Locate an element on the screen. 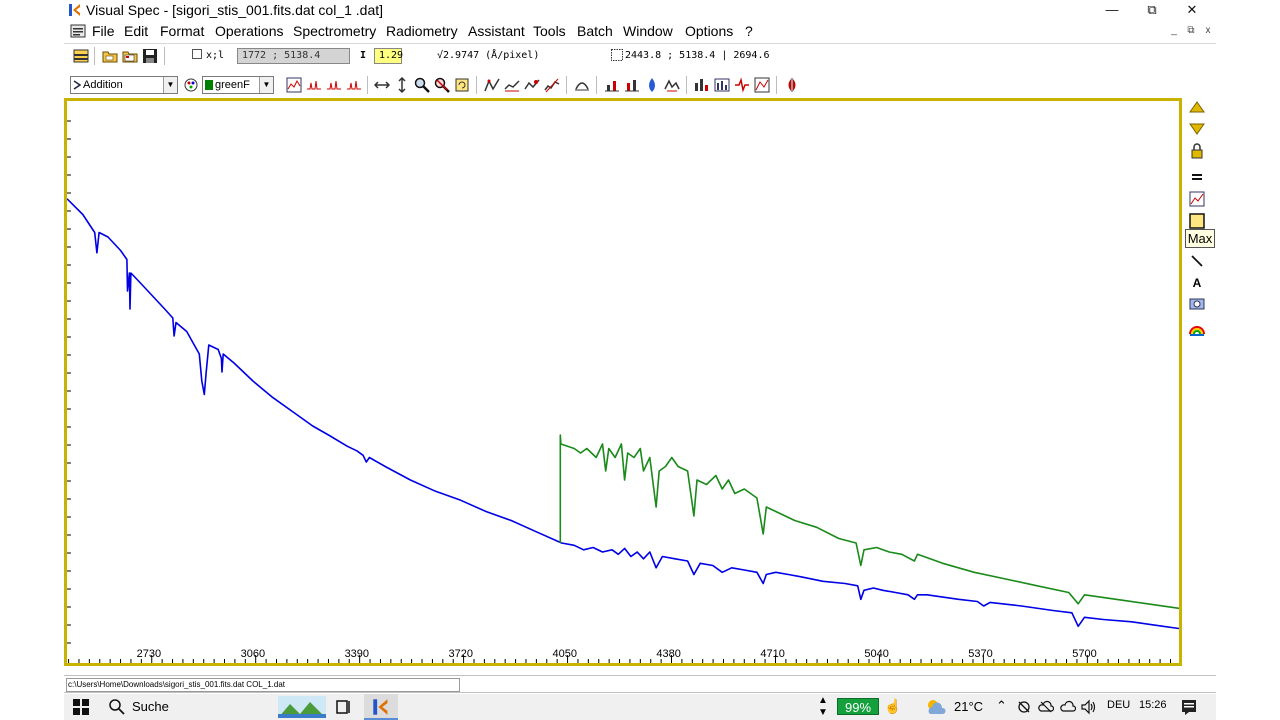  smooth-icon is located at coordinates (532, 85).